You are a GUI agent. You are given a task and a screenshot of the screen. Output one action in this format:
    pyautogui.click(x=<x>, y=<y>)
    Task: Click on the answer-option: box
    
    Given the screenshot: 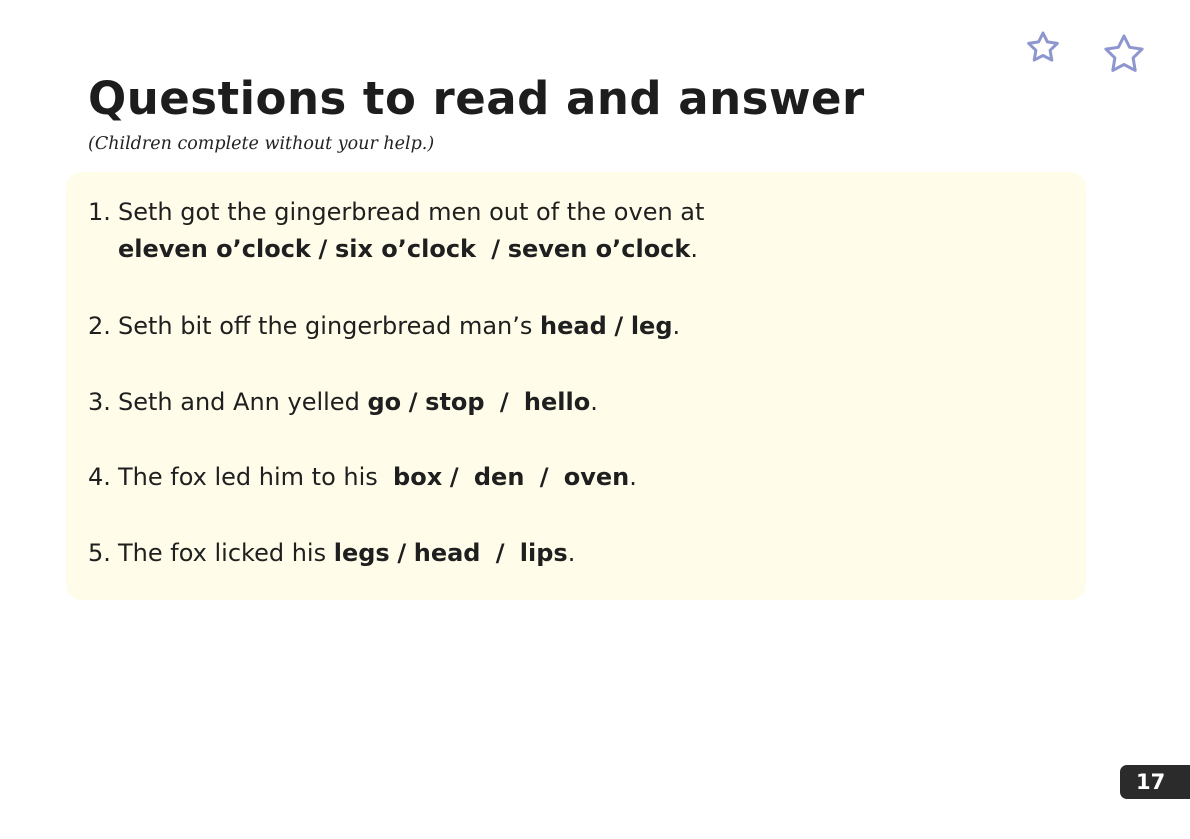 What is the action you would take?
    pyautogui.click(x=417, y=477)
    